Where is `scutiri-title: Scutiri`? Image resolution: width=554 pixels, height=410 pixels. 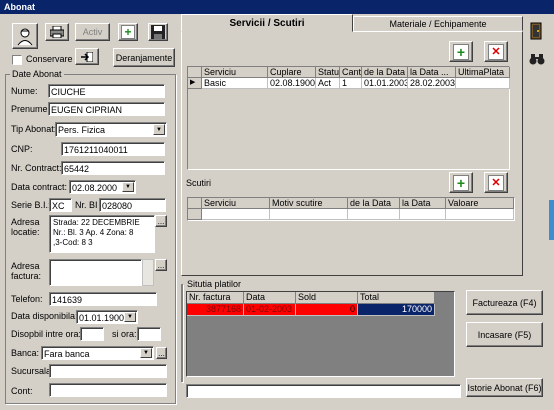 scutiri-title: Scutiri is located at coordinates (199, 183).